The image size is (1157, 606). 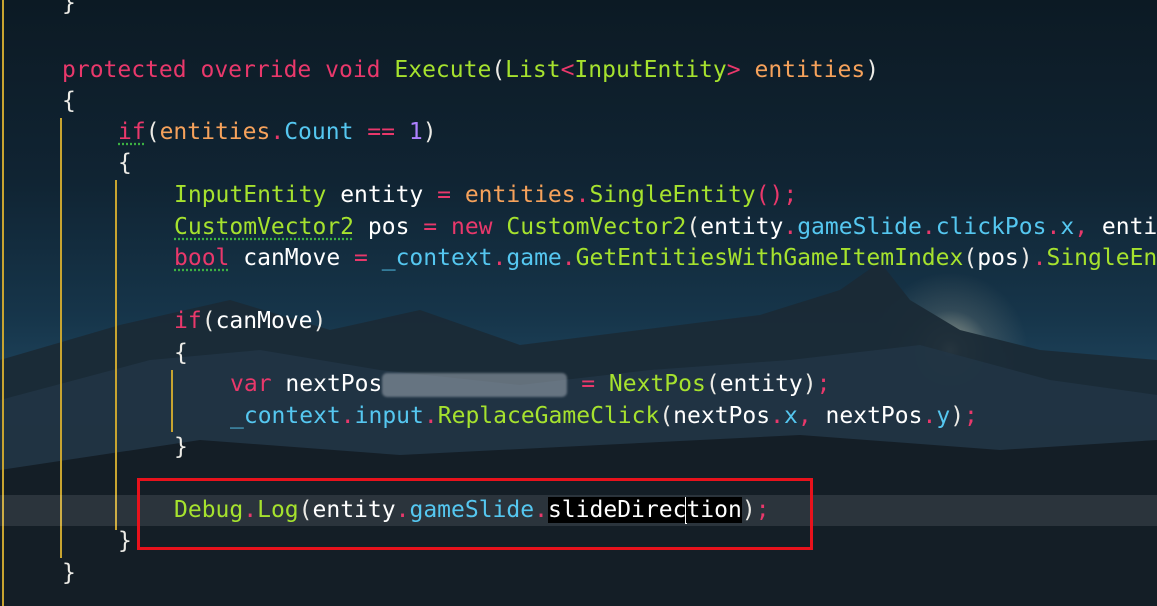 I want to click on code-line: if(entities.Count == 1), so click(x=578, y=132).